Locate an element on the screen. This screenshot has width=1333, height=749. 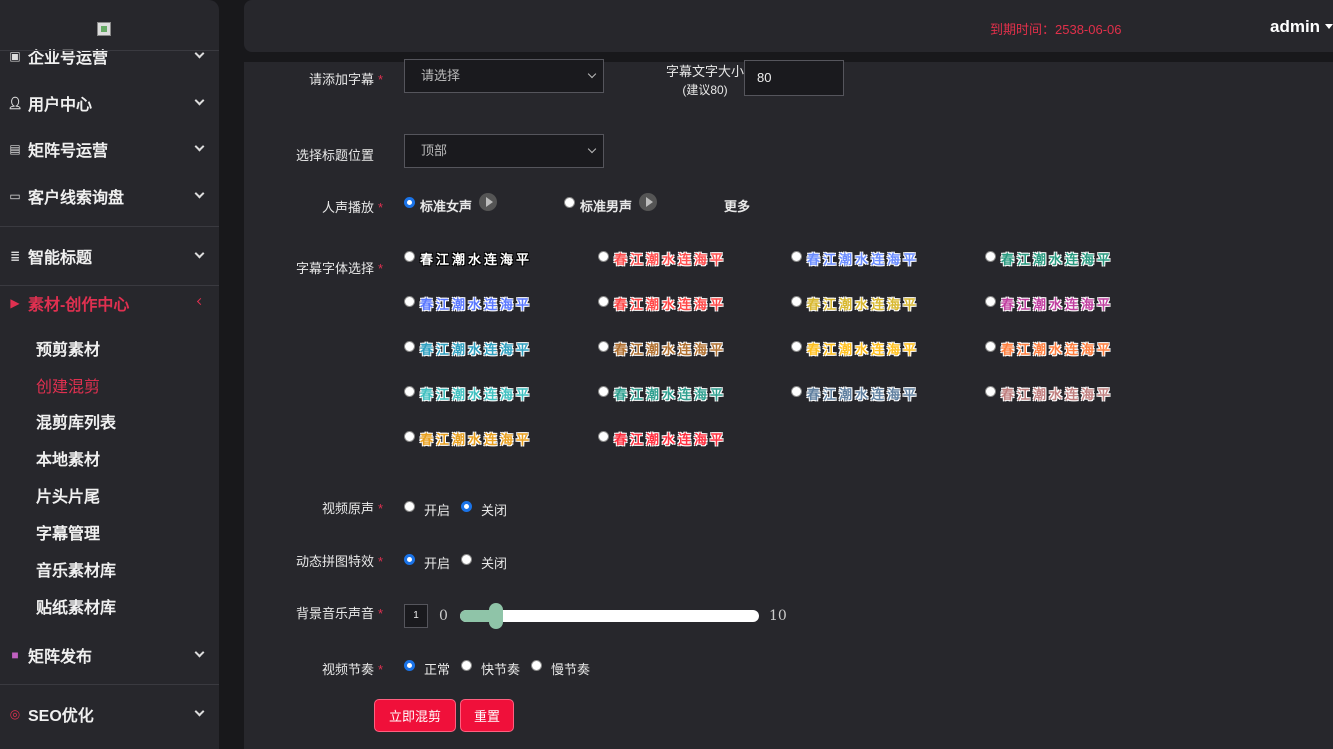
divider is located at coordinates (109, 285).